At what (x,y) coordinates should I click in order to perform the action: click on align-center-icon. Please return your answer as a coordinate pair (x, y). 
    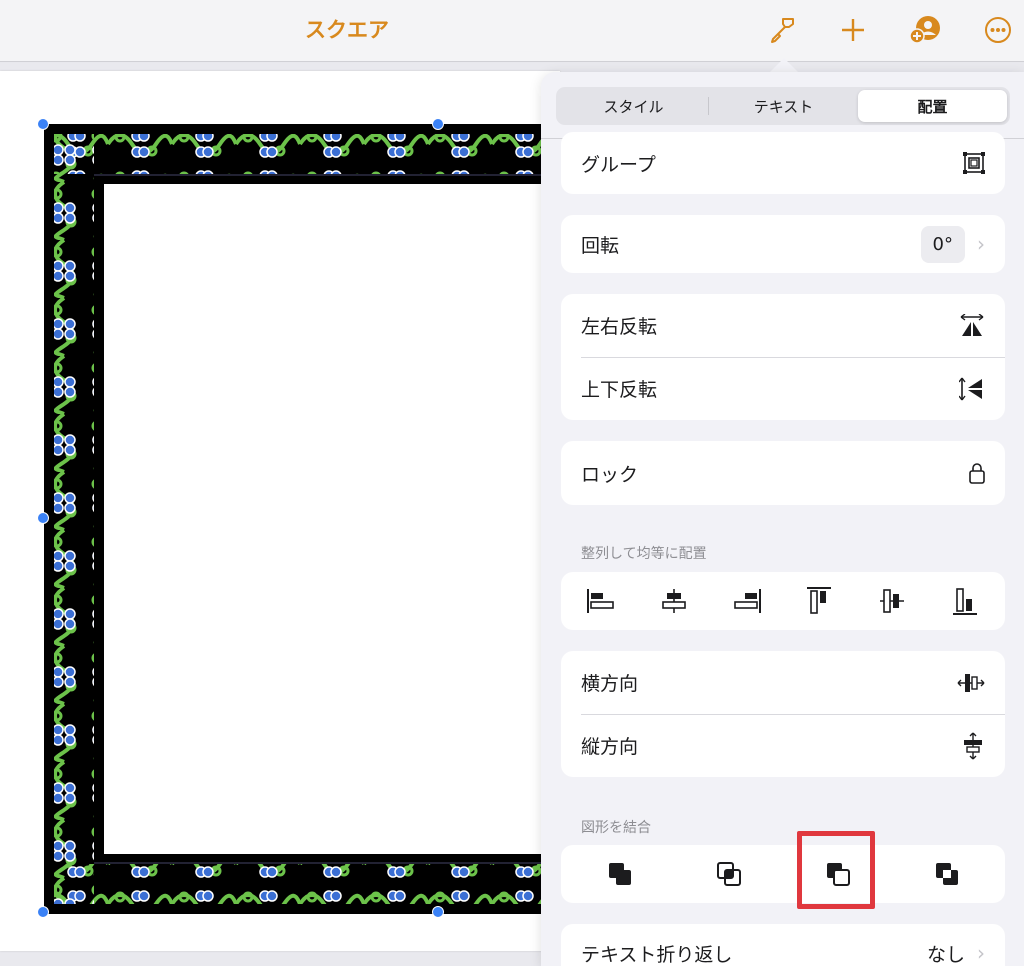
    Looking at the image, I should click on (674, 601).